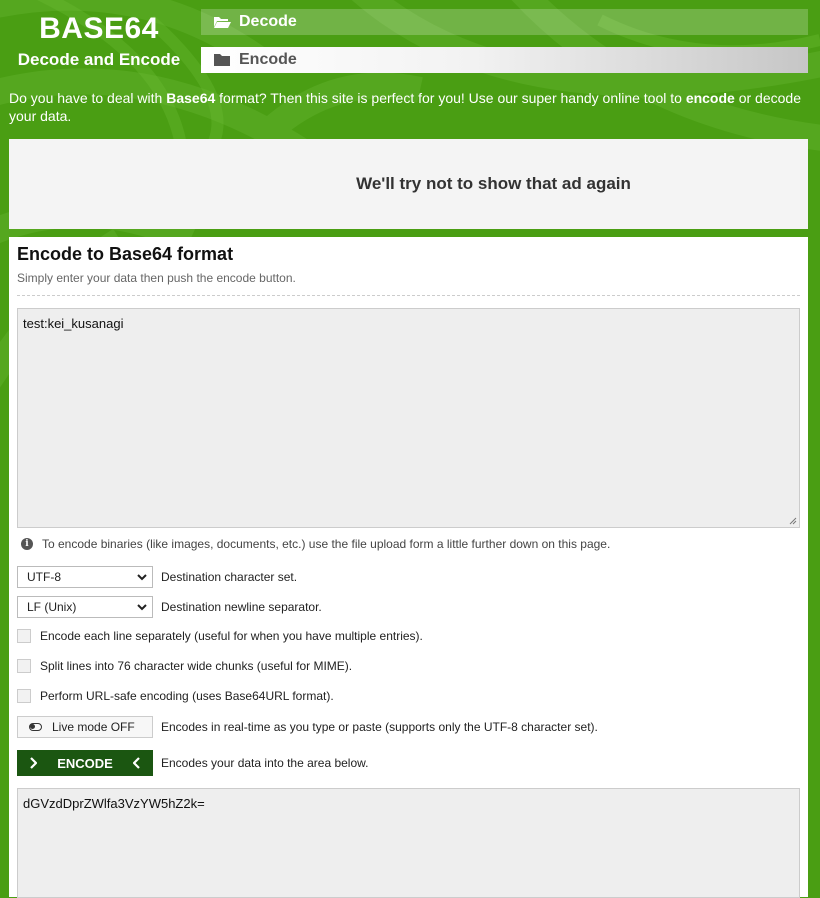  I want to click on toggle-icon, so click(35, 727).